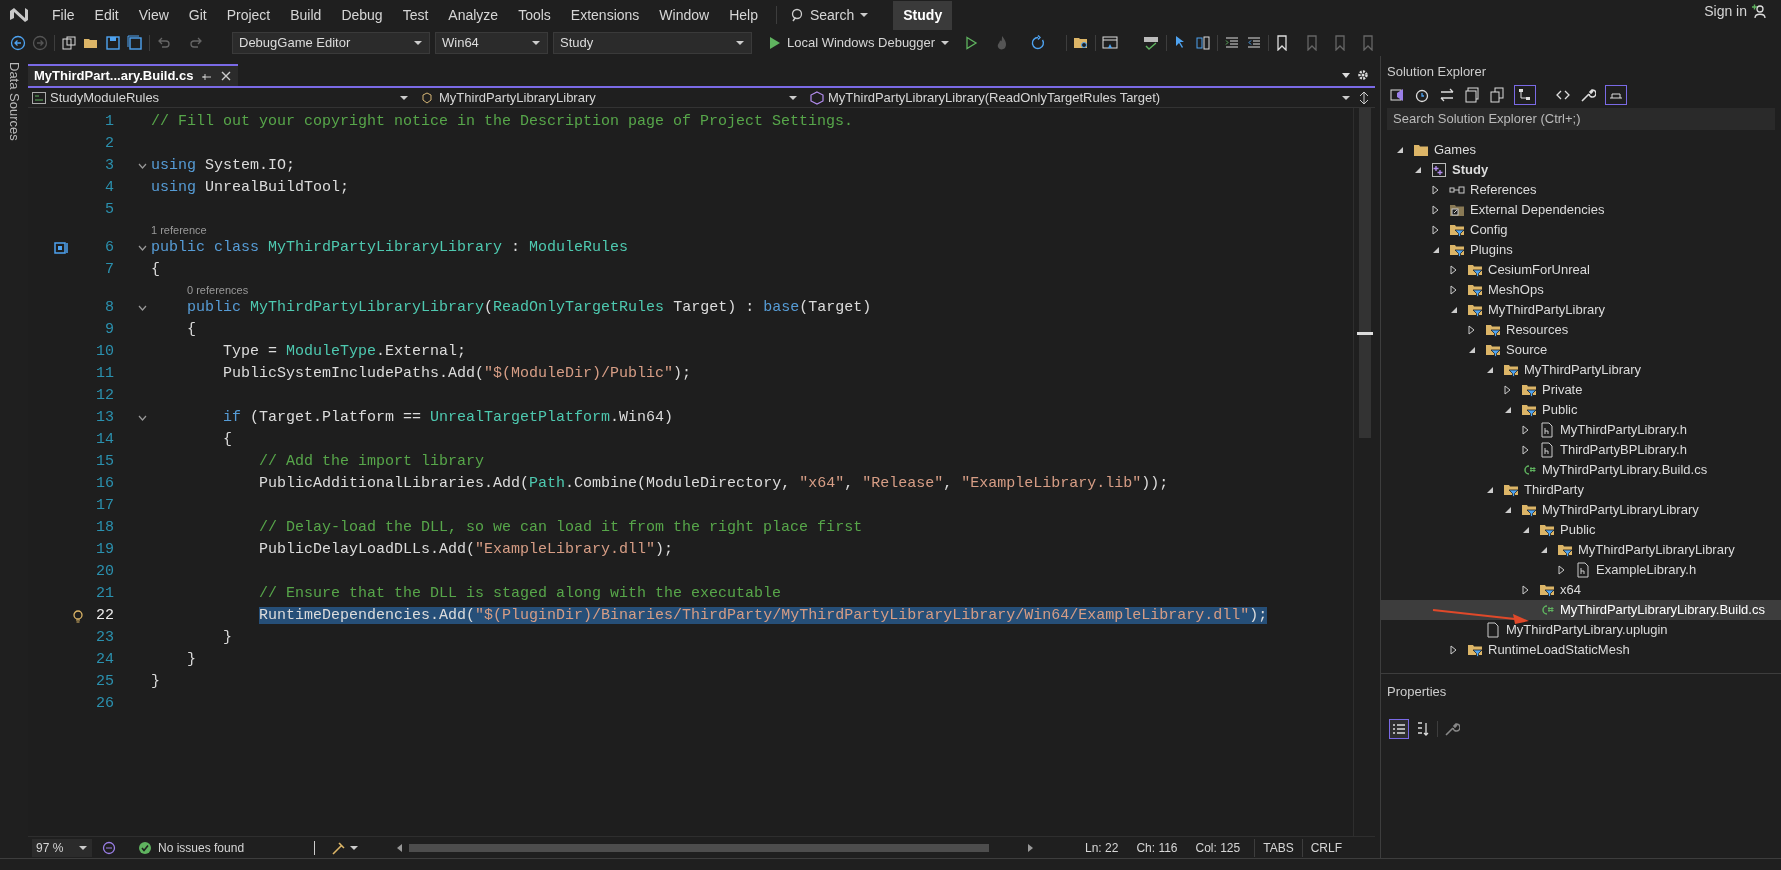 This screenshot has width=1781, height=870. I want to click on settings-icon, so click(1363, 75).